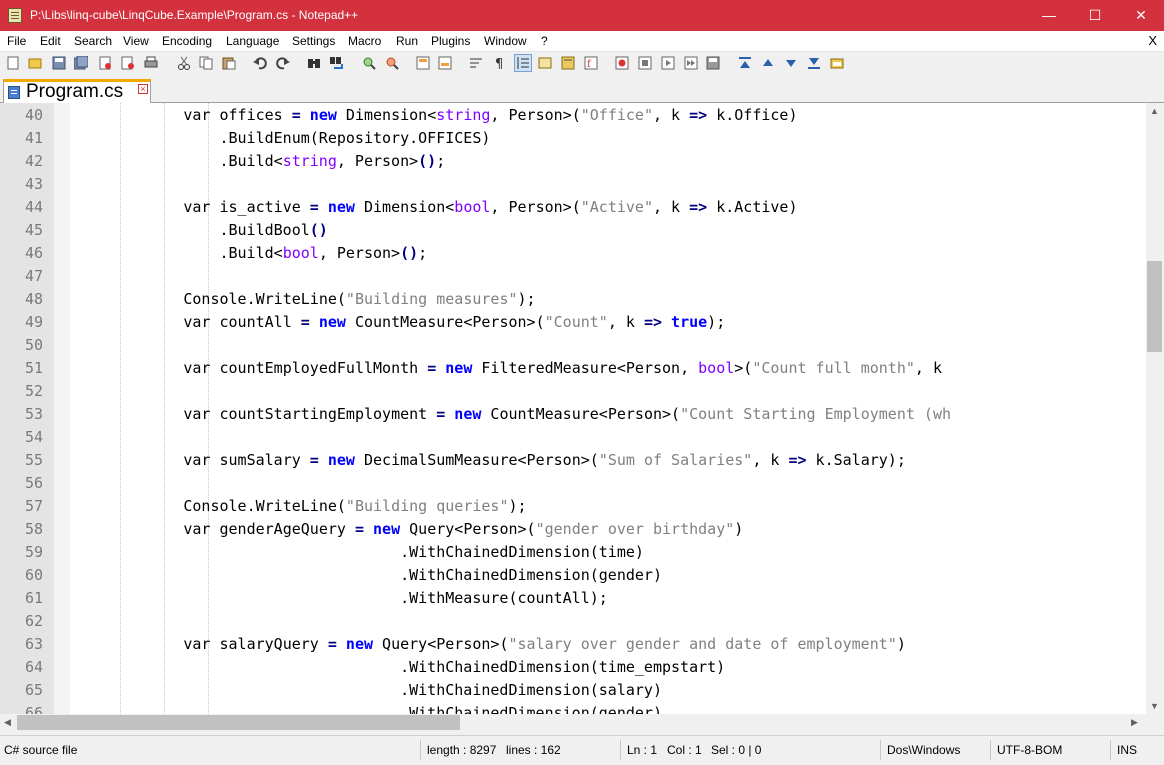 Image resolution: width=1164 pixels, height=765 pixels. Describe the element at coordinates (1154, 408) in the screenshot. I see `vertical-scrollbar: ▲ ▼` at that location.